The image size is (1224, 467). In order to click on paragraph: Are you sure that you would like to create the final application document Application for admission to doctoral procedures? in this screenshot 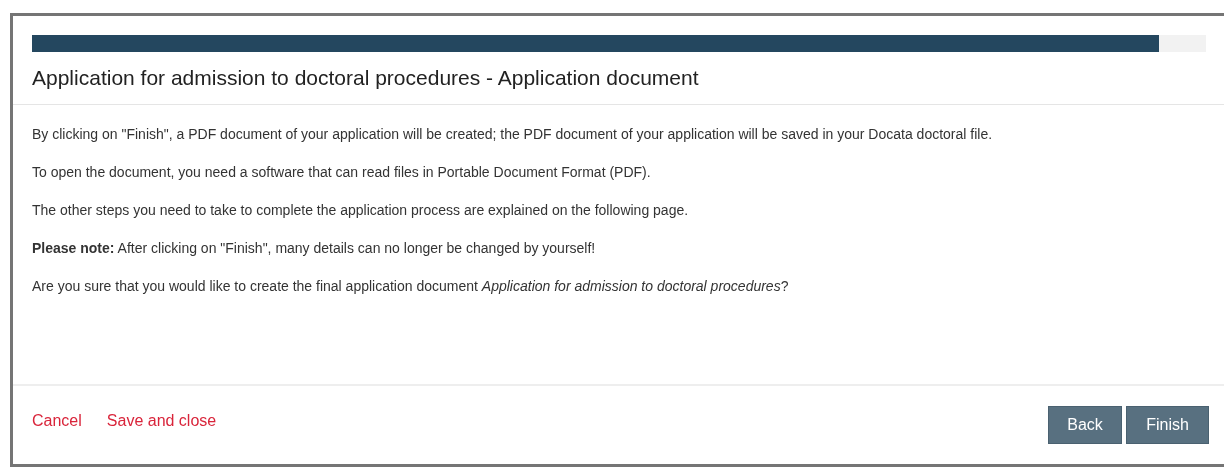, I will do `click(411, 286)`.